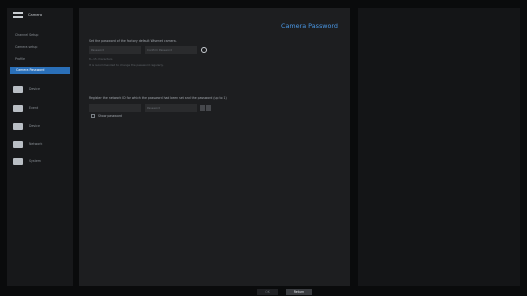 The image size is (527, 296). I want to click on register-row: Password, so click(150, 108).